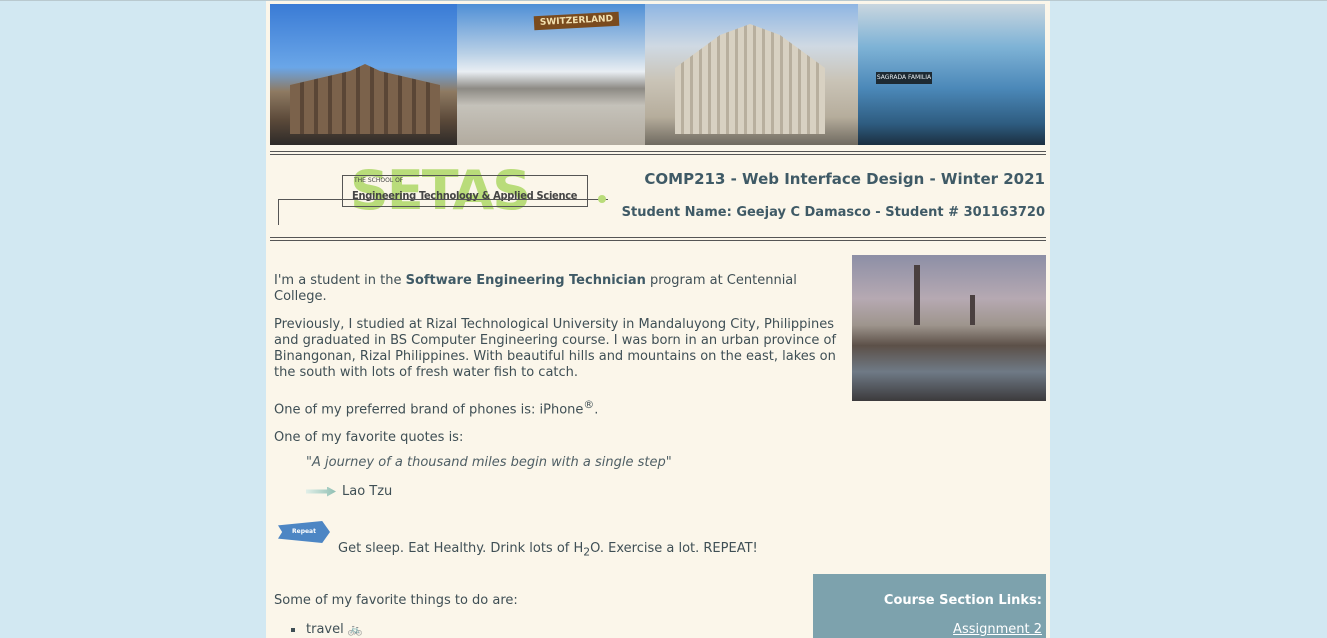 This screenshot has width=1327, height=638. What do you see at coordinates (465, 195) in the screenshot?
I see `logo-school-name: Engineering Technology & Applied Science` at bounding box center [465, 195].